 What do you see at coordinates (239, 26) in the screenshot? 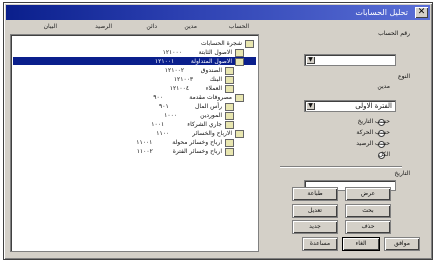
I see `column-header: الحساب` at bounding box center [239, 26].